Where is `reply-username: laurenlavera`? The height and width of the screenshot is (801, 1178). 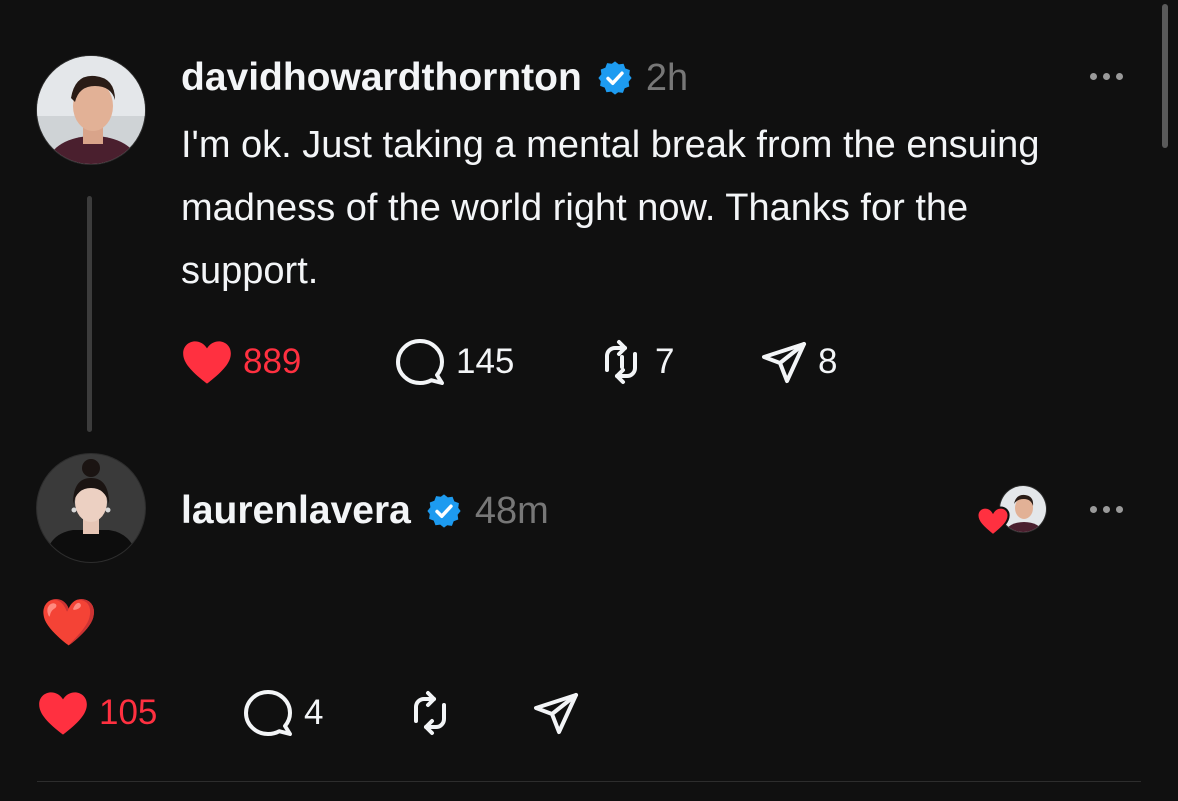 reply-username: laurenlavera is located at coordinates (296, 511).